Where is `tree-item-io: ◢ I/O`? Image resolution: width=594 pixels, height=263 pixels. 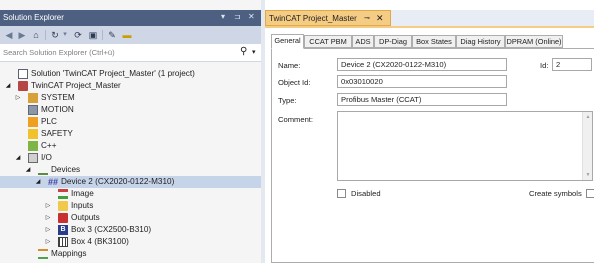
tree-item-io: ◢ I/O is located at coordinates (130, 158).